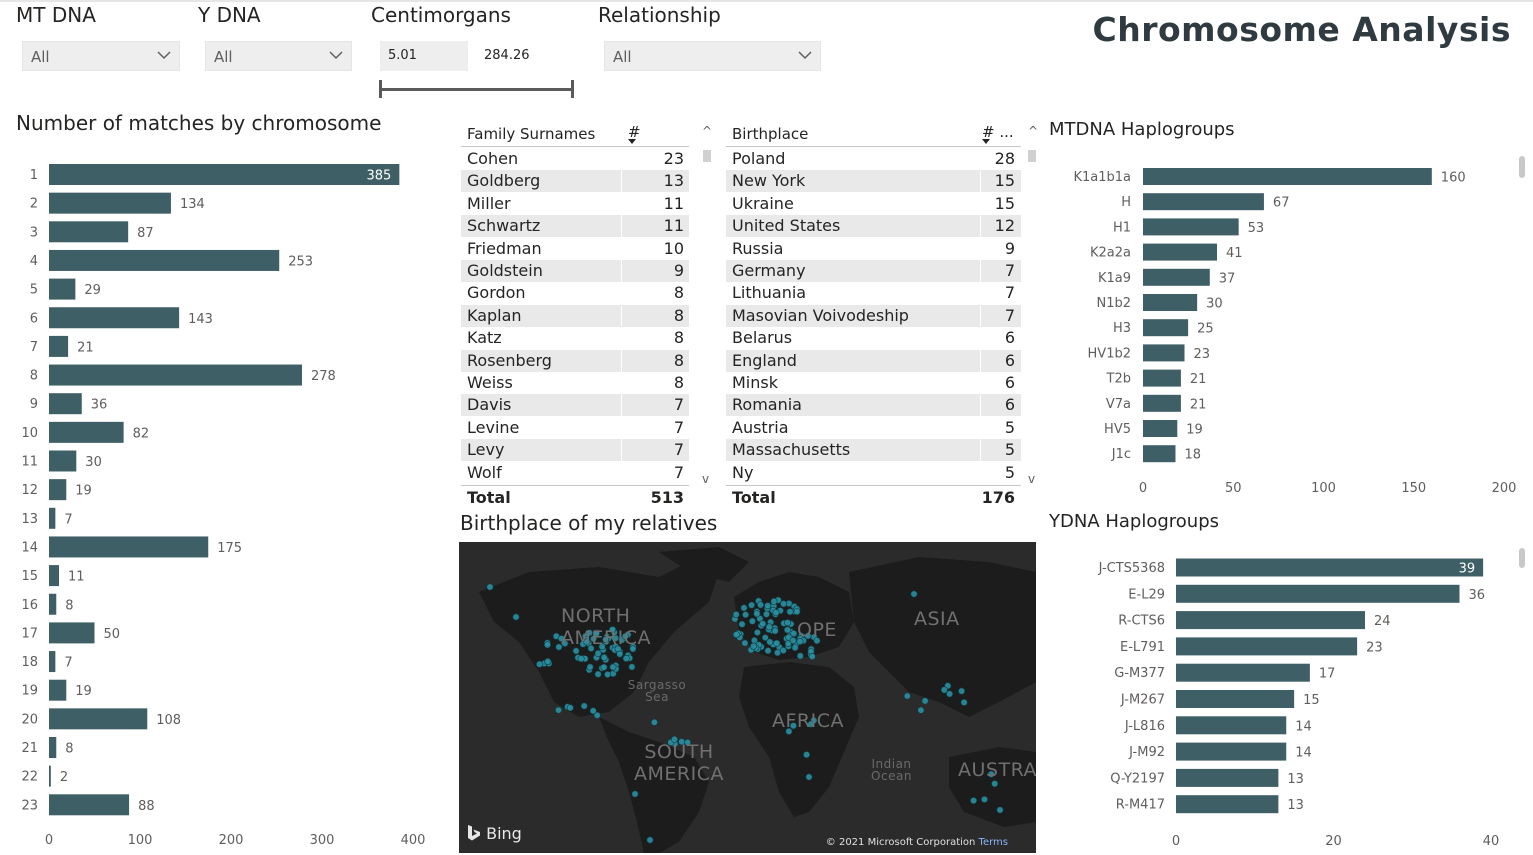  Describe the element at coordinates (575, 271) in the screenshot. I see `table-row: Goldstein 9` at that location.